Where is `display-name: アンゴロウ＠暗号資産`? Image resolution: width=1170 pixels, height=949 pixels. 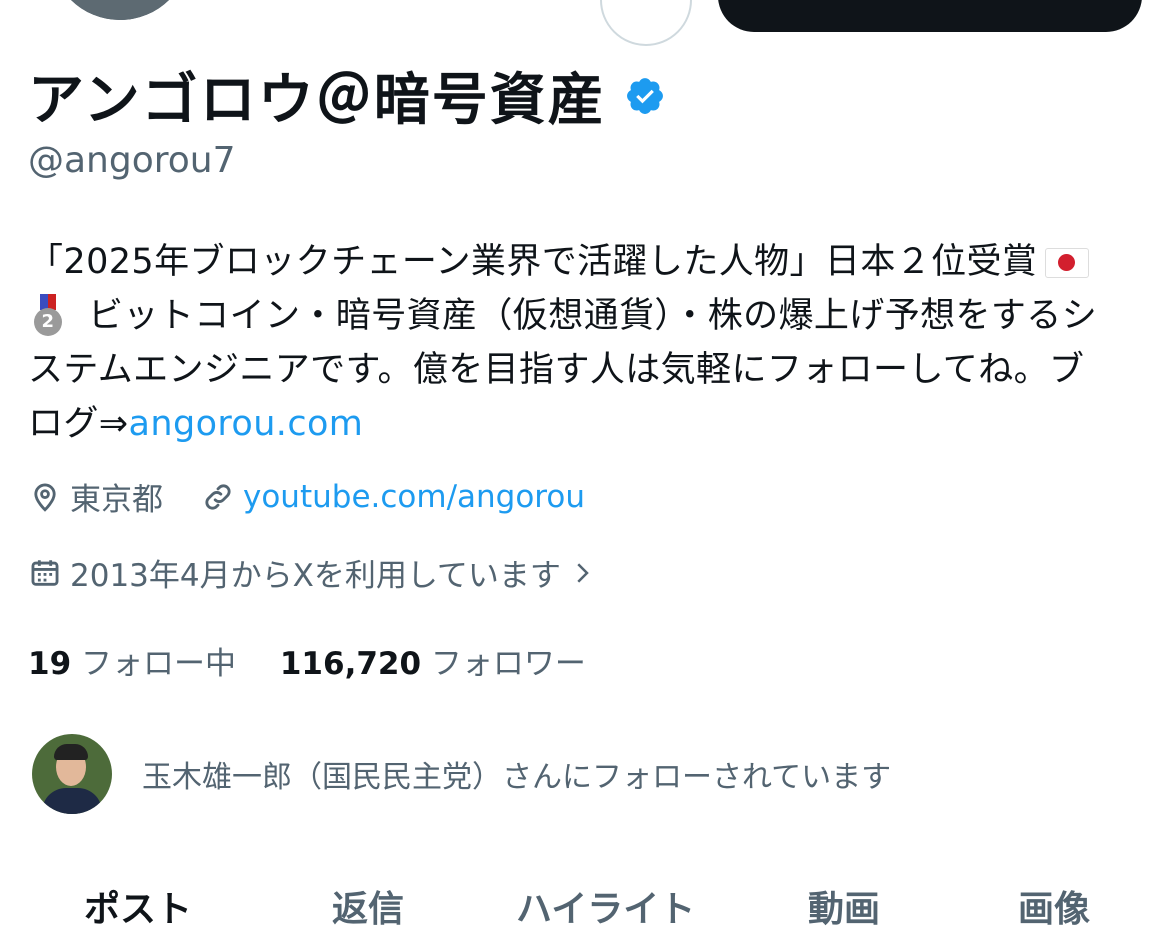
display-name: アンゴロウ＠暗号資産 is located at coordinates (317, 100).